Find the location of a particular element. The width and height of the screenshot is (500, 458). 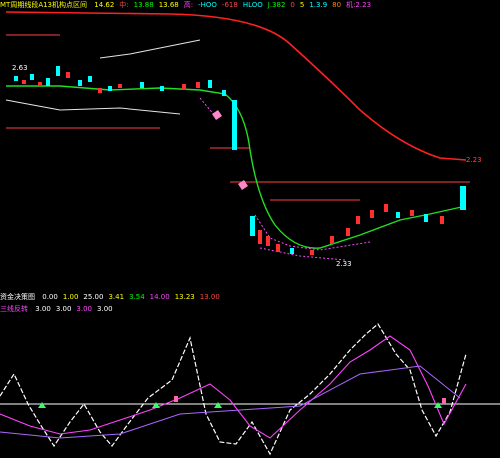

sell-signal-markers is located at coordinates (310, 400).